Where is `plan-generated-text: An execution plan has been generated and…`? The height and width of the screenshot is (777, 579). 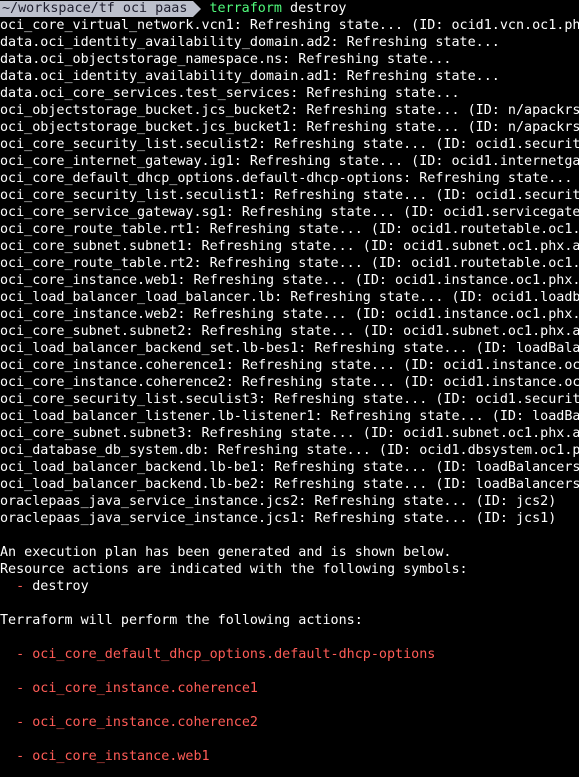 plan-generated-text: An execution plan has been generated and… is located at coordinates (226, 552).